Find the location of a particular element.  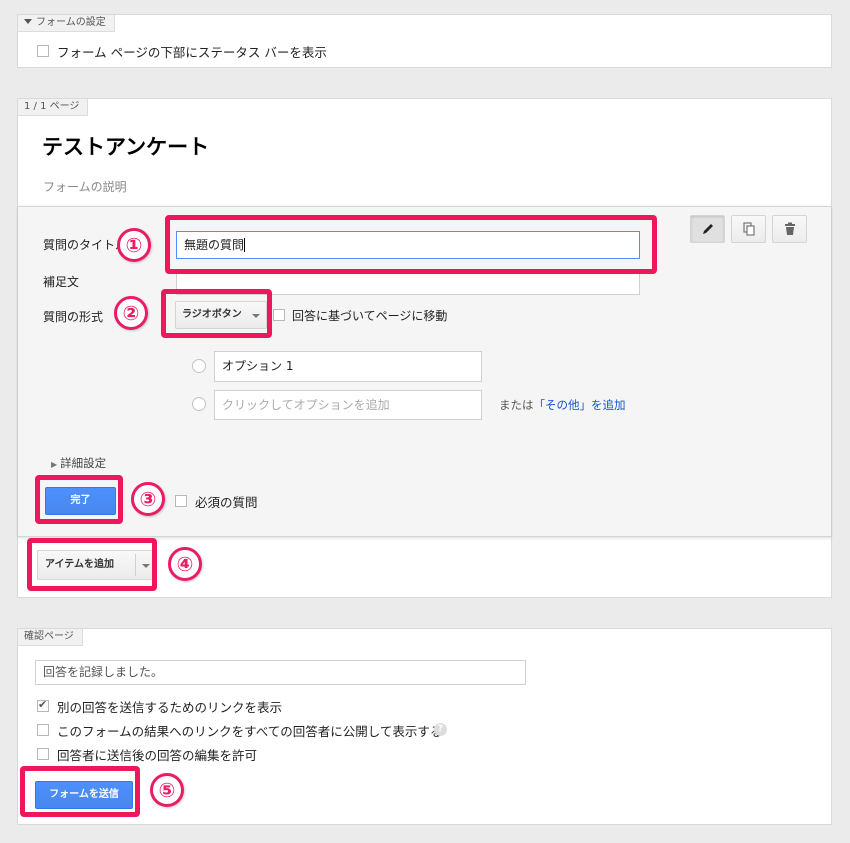

page-tab: 1 / 1 ページ is located at coordinates (53, 107).